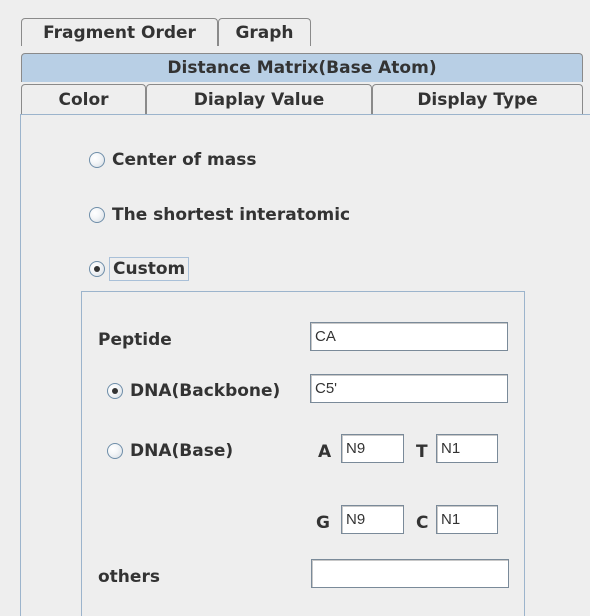 This screenshot has width=590, height=616. What do you see at coordinates (467, 519) in the screenshot?
I see `base-c-field: N1` at bounding box center [467, 519].